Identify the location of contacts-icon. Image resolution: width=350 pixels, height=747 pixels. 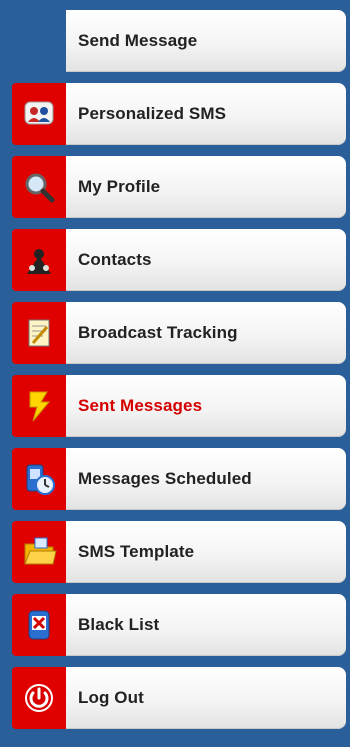
(39, 260).